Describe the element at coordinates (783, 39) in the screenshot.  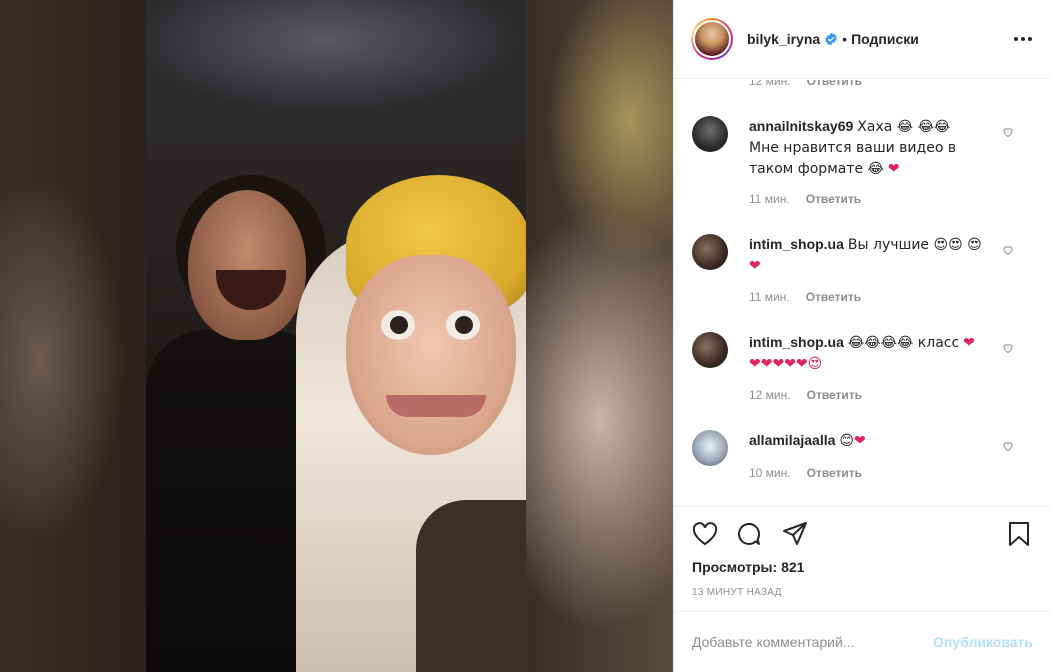
I see `author-username: bilyk_iryna` at that location.